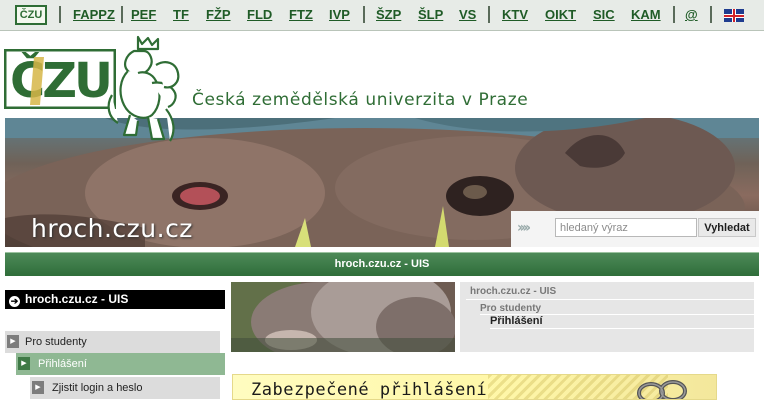 This screenshot has height=400, width=764. What do you see at coordinates (369, 390) in the screenshot?
I see `secure-login-title: Zabezpečené přihlášení` at bounding box center [369, 390].